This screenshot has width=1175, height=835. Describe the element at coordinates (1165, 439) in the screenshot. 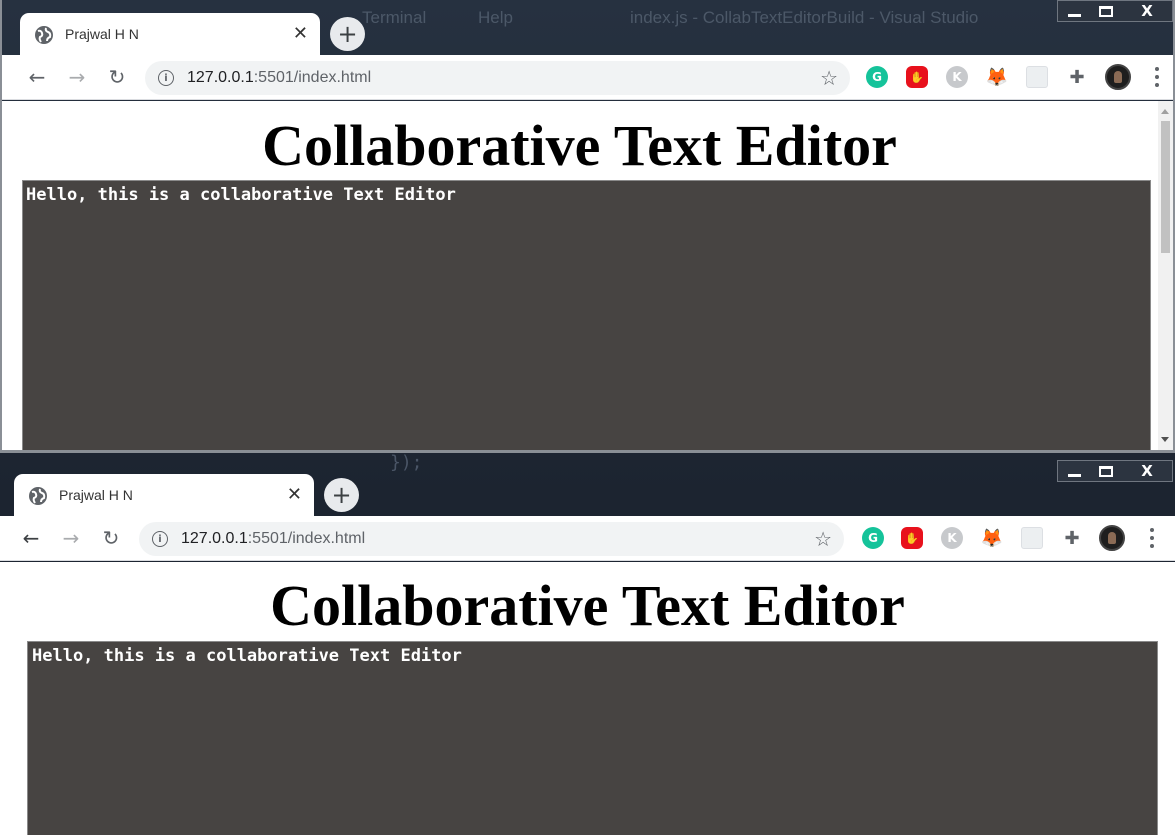

I see `scroll-down-icon` at that location.